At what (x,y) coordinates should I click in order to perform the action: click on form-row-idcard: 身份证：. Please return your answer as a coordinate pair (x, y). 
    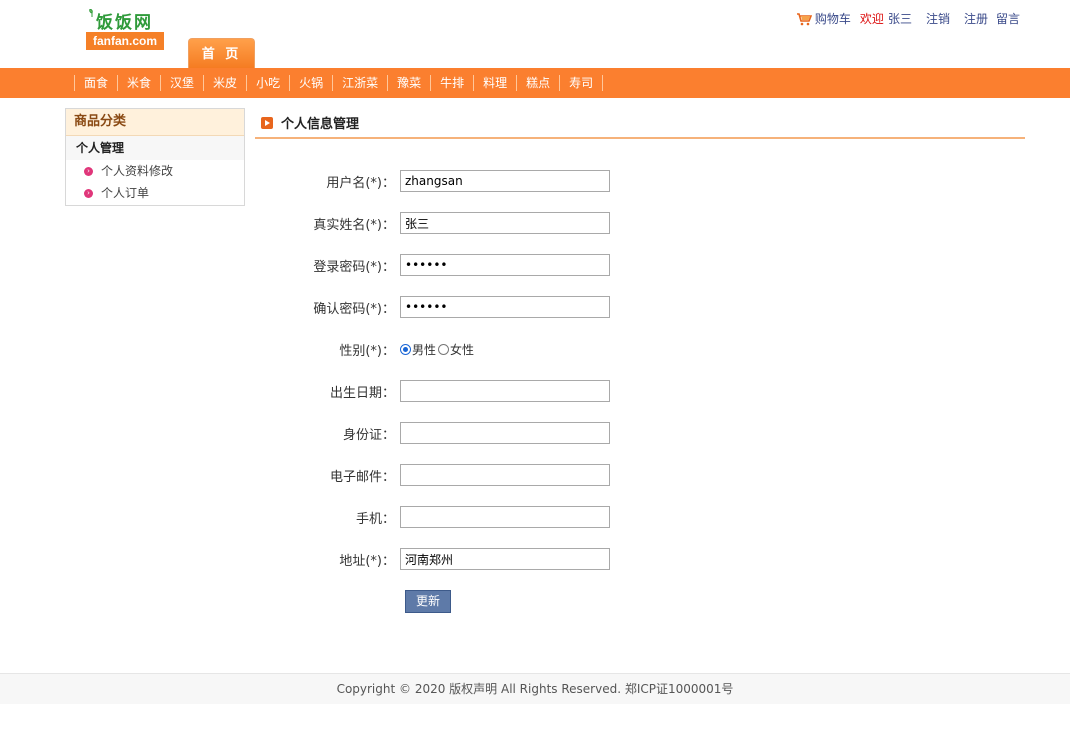
    Looking at the image, I should click on (505, 433).